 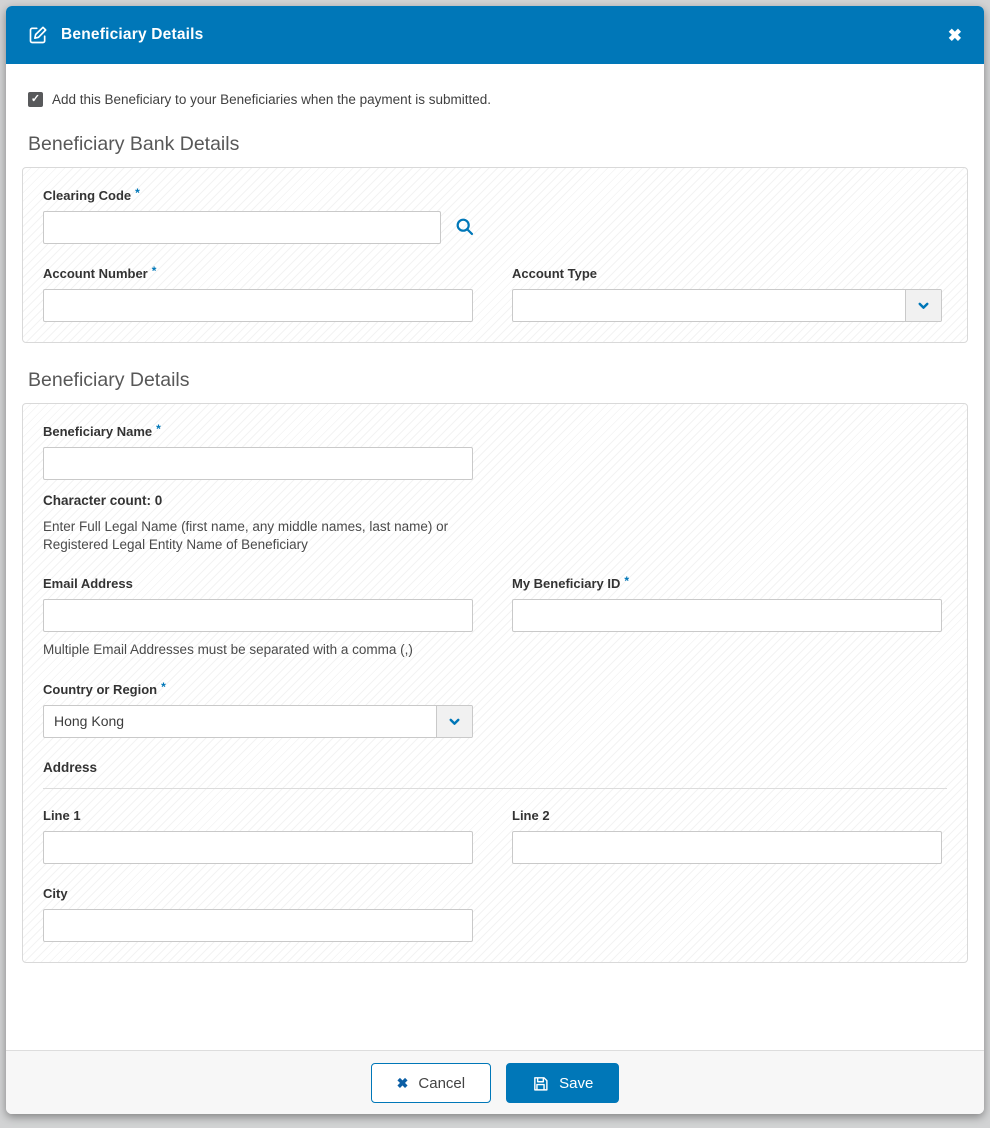 I want to click on account-type-selected-value, so click(x=709, y=305).